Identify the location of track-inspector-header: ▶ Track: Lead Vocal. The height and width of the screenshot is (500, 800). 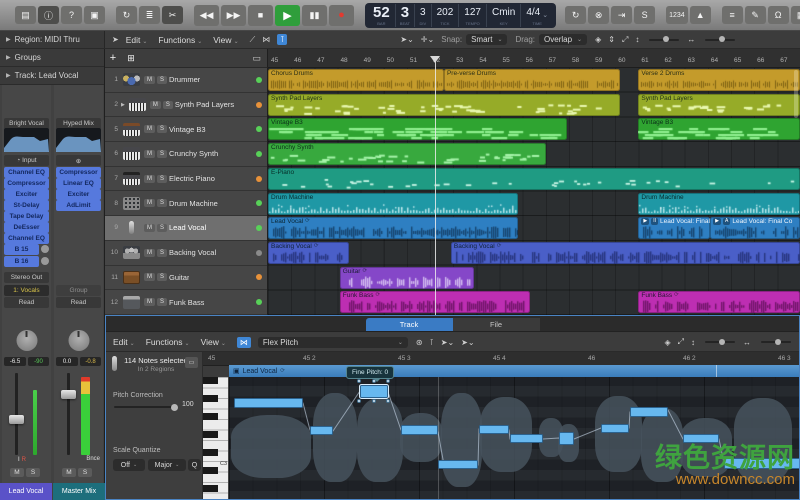
(52, 76).